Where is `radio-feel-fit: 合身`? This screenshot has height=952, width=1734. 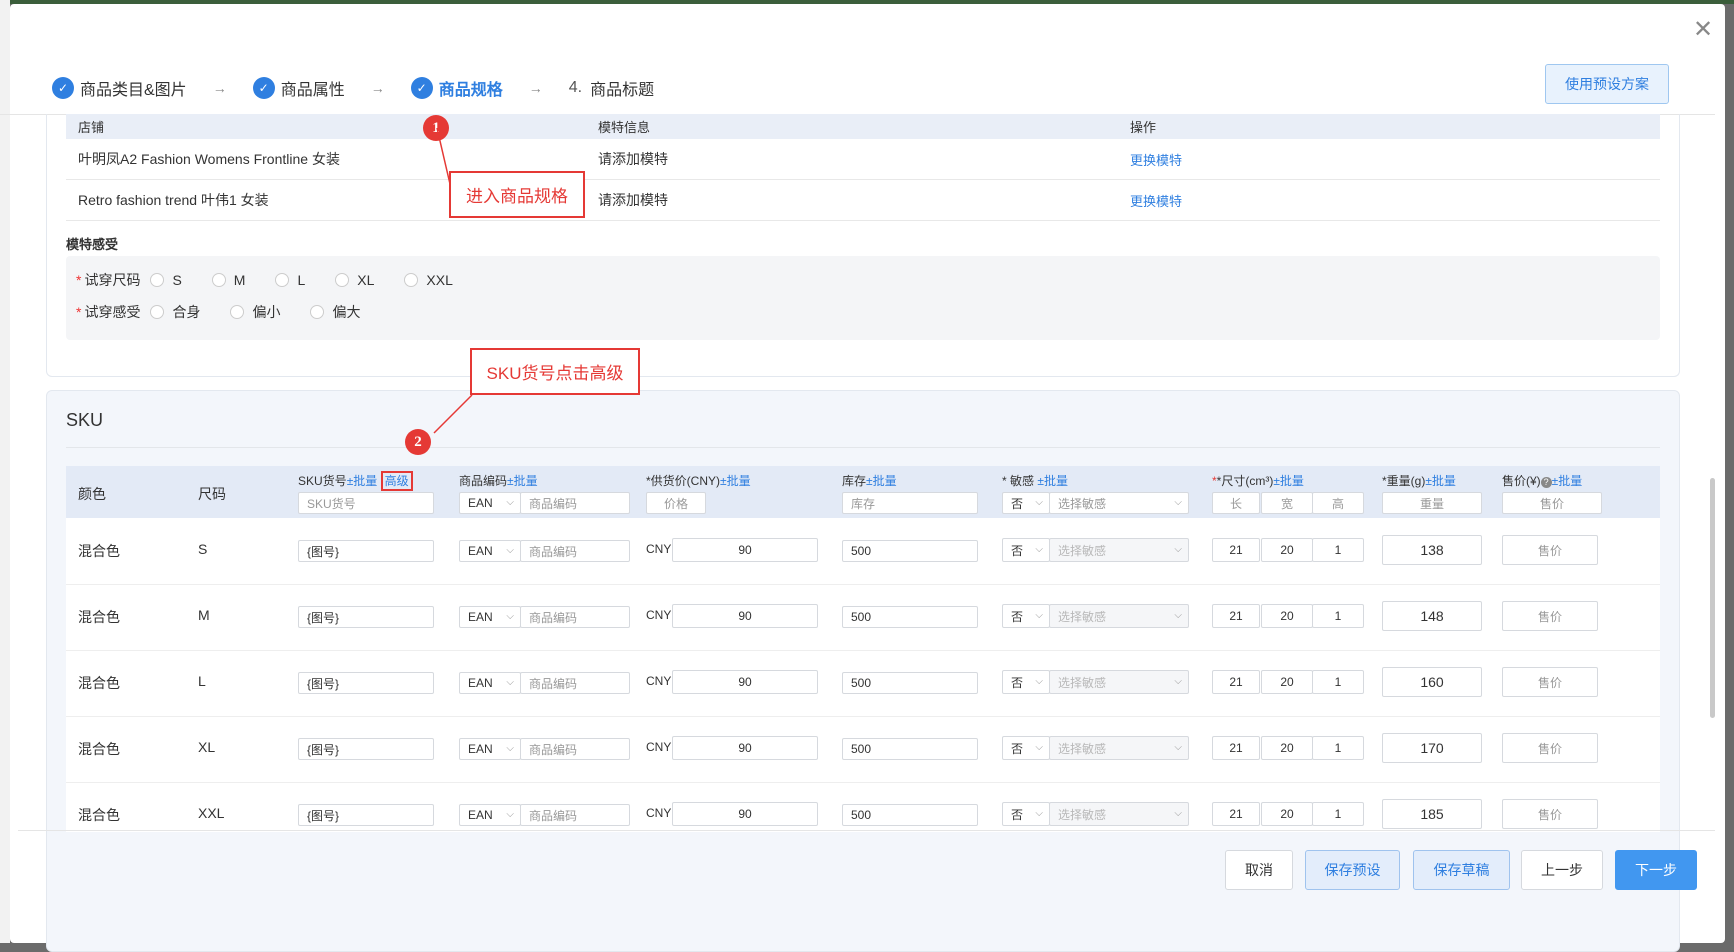 radio-feel-fit: 合身 is located at coordinates (170, 312).